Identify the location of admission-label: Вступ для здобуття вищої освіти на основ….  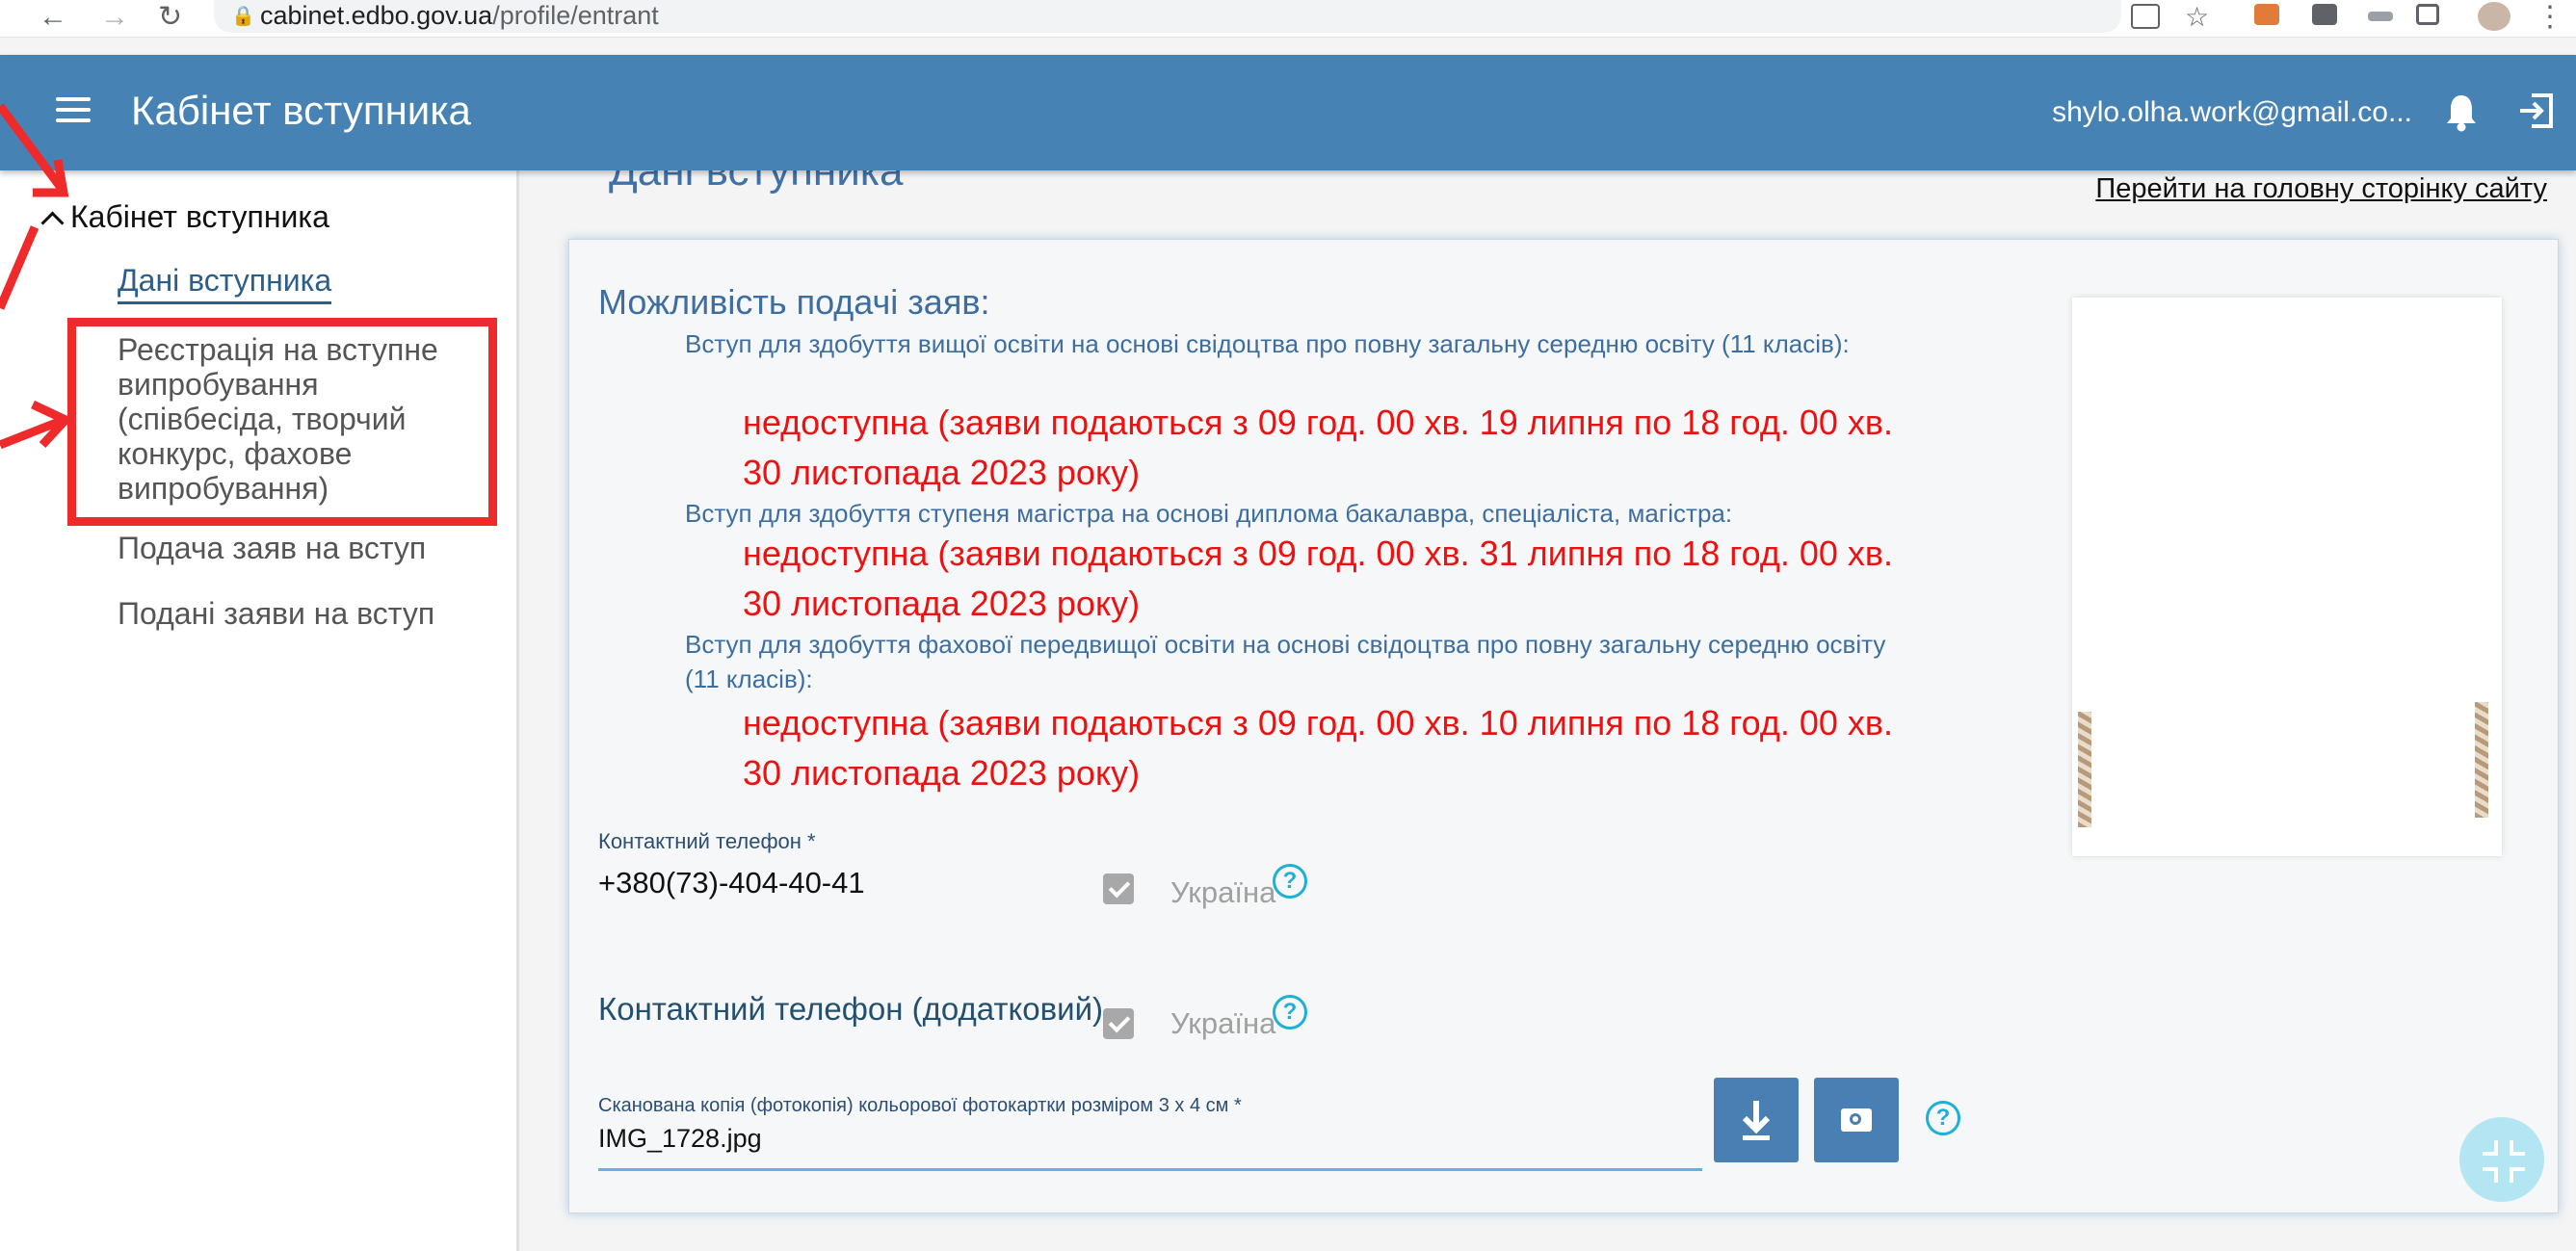
(1267, 343).